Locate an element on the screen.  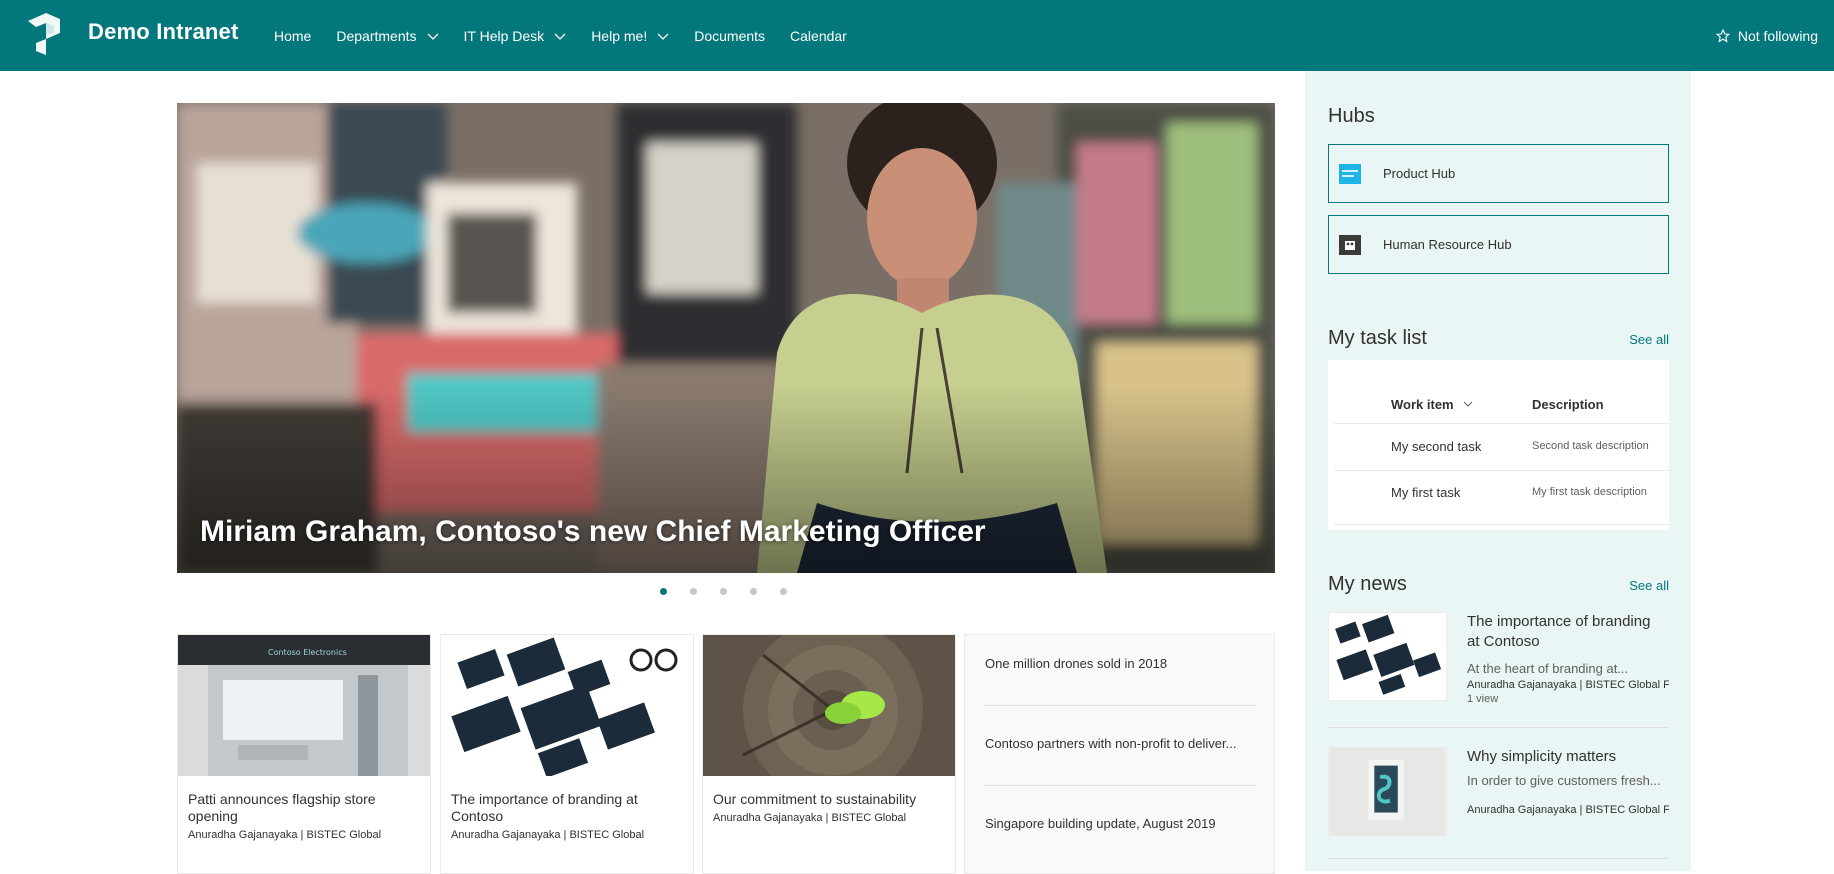
news-link: Singapore building update, August 2019 is located at coordinates (1100, 823).